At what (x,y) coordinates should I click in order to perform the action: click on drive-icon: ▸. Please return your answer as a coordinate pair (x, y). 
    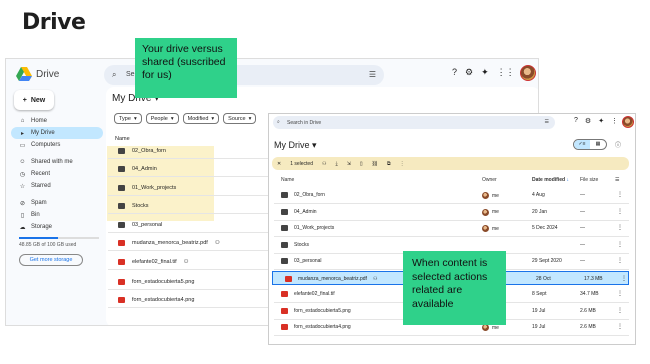
    Looking at the image, I should click on (22, 133).